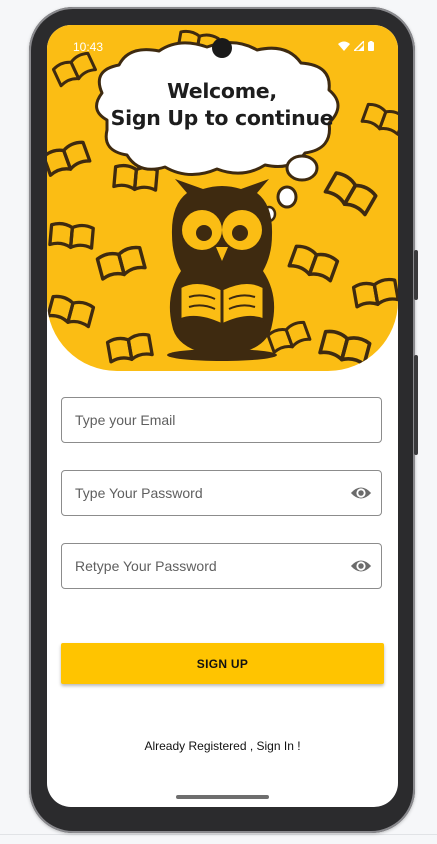 Image resolution: width=437 pixels, height=844 pixels. What do you see at coordinates (222, 118) in the screenshot?
I see `signup-prompt-line: Sign Up to continue` at bounding box center [222, 118].